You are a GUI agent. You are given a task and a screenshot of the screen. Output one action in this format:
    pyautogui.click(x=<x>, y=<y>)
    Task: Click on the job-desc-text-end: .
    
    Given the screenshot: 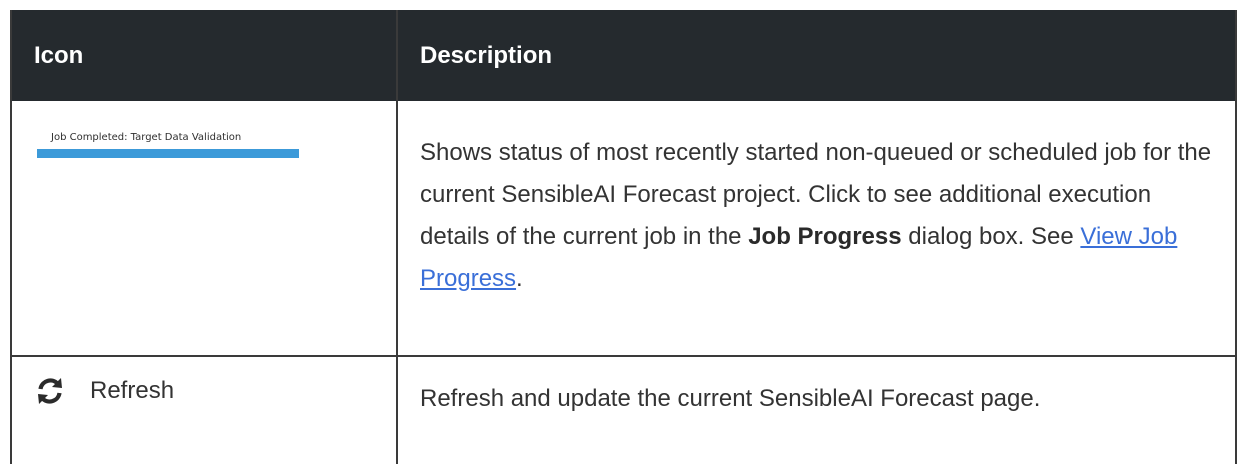 What is the action you would take?
    pyautogui.click(x=519, y=278)
    